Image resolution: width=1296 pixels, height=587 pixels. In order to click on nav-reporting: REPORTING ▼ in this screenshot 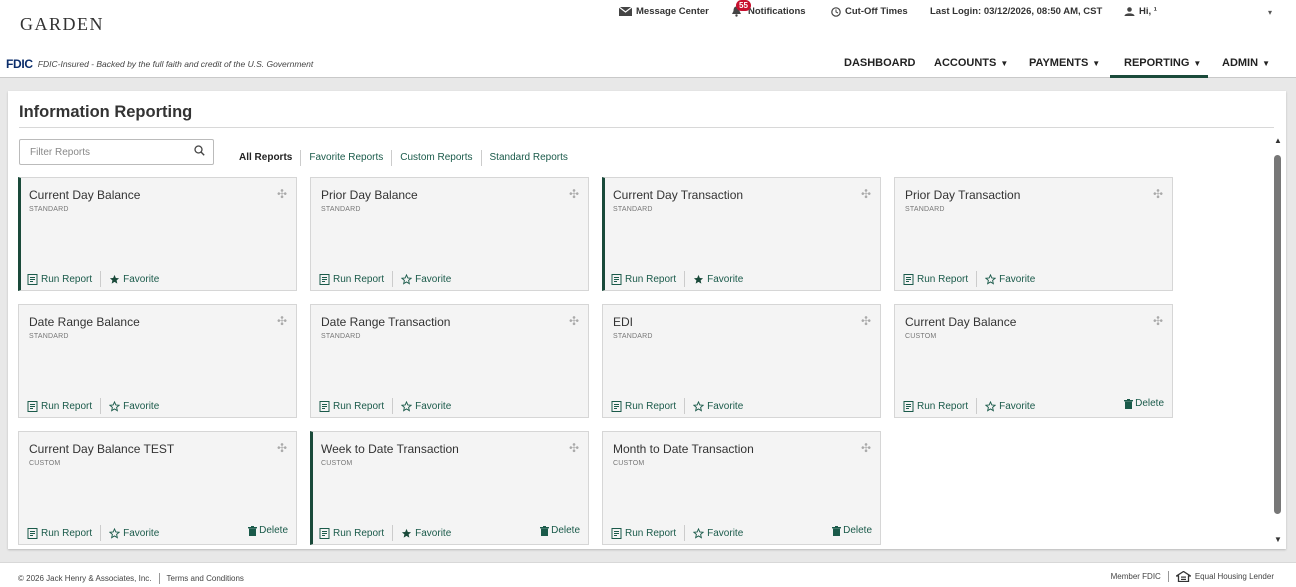, I will do `click(1162, 63)`.